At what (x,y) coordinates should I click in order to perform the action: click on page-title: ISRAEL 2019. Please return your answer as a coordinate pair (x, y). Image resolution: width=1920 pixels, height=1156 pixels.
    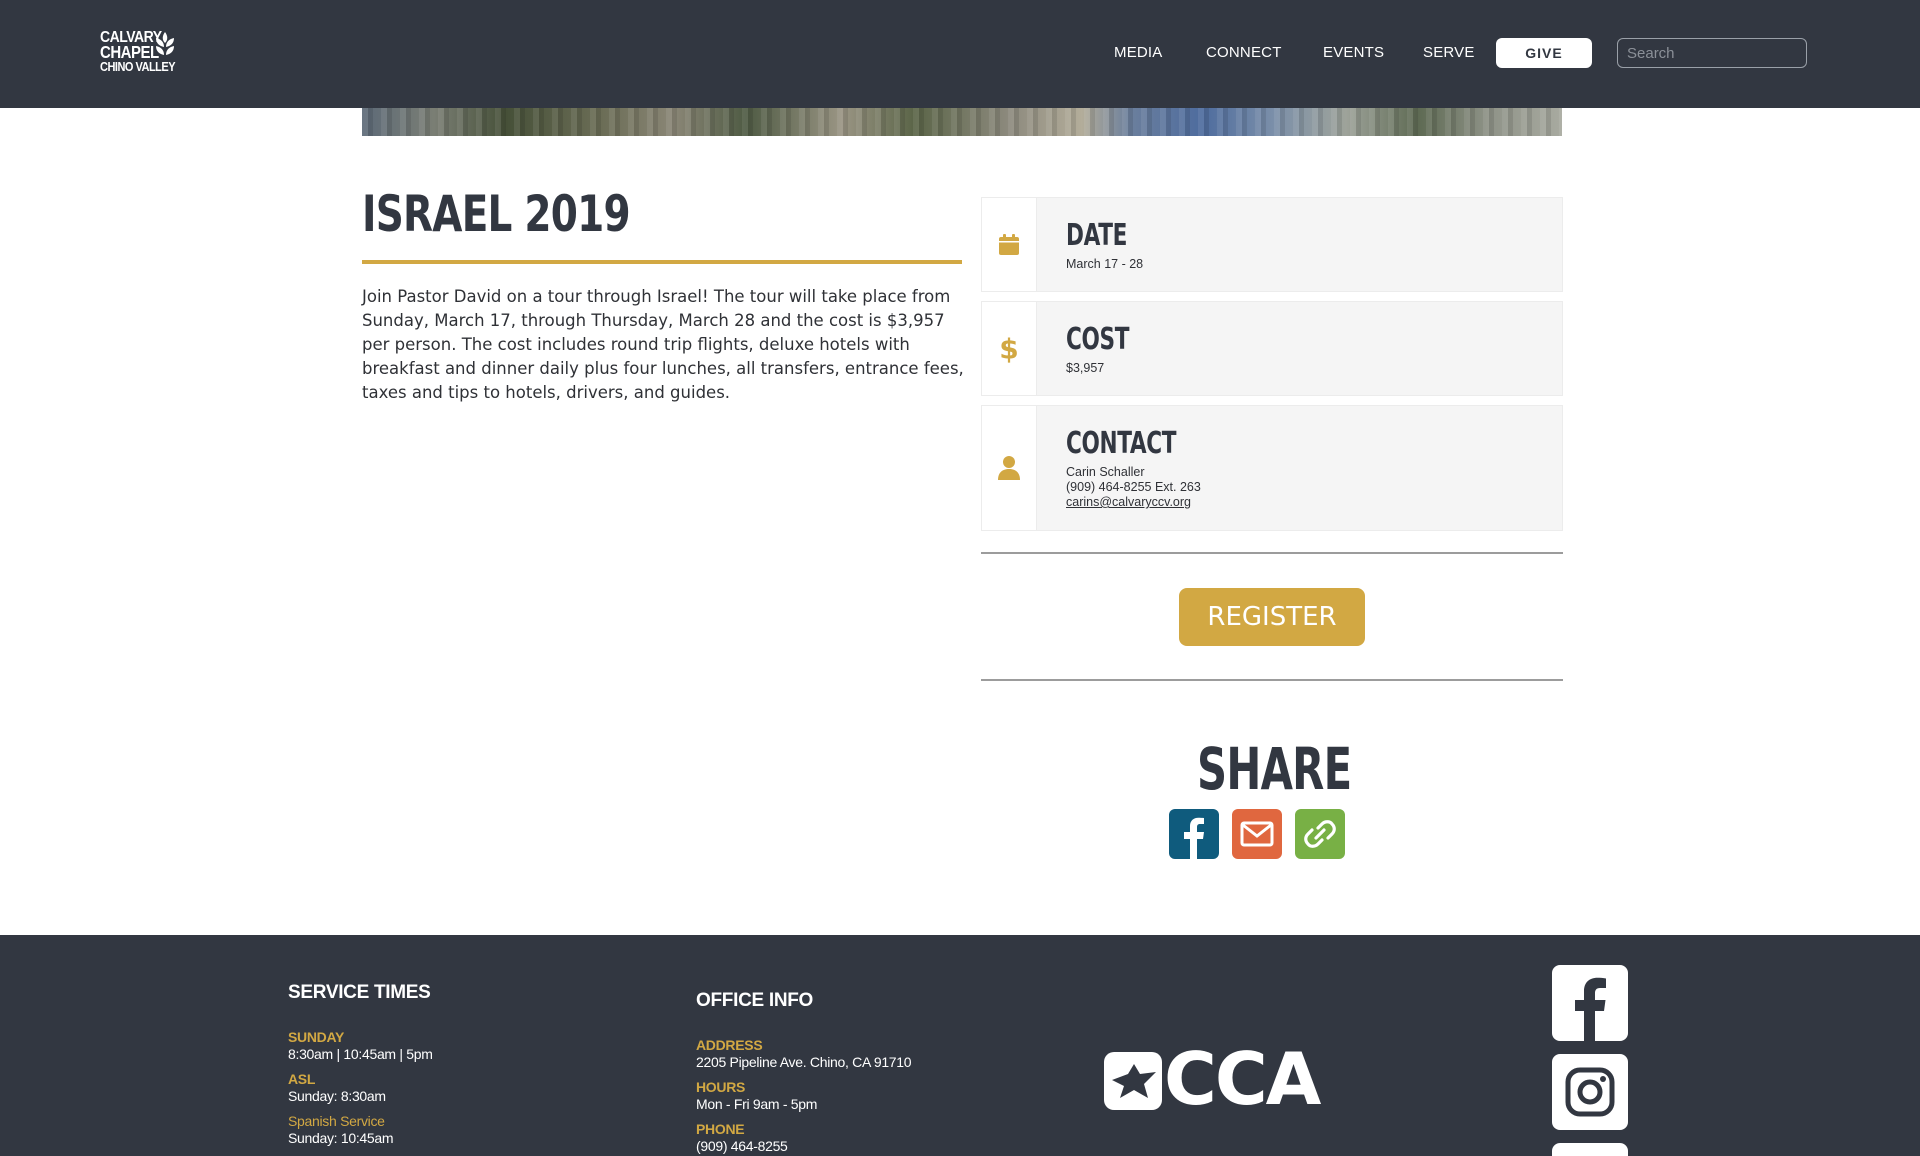
    Looking at the image, I should click on (496, 214).